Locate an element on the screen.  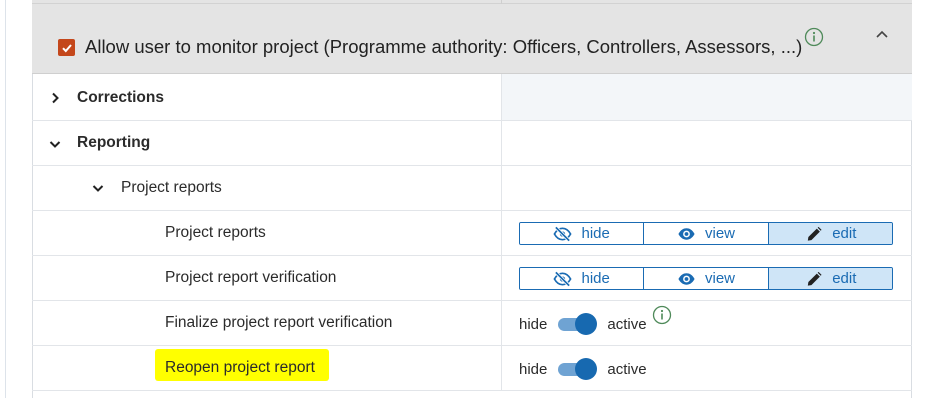
reopen-project-report-toggle-group: hide active is located at coordinates (583, 369).